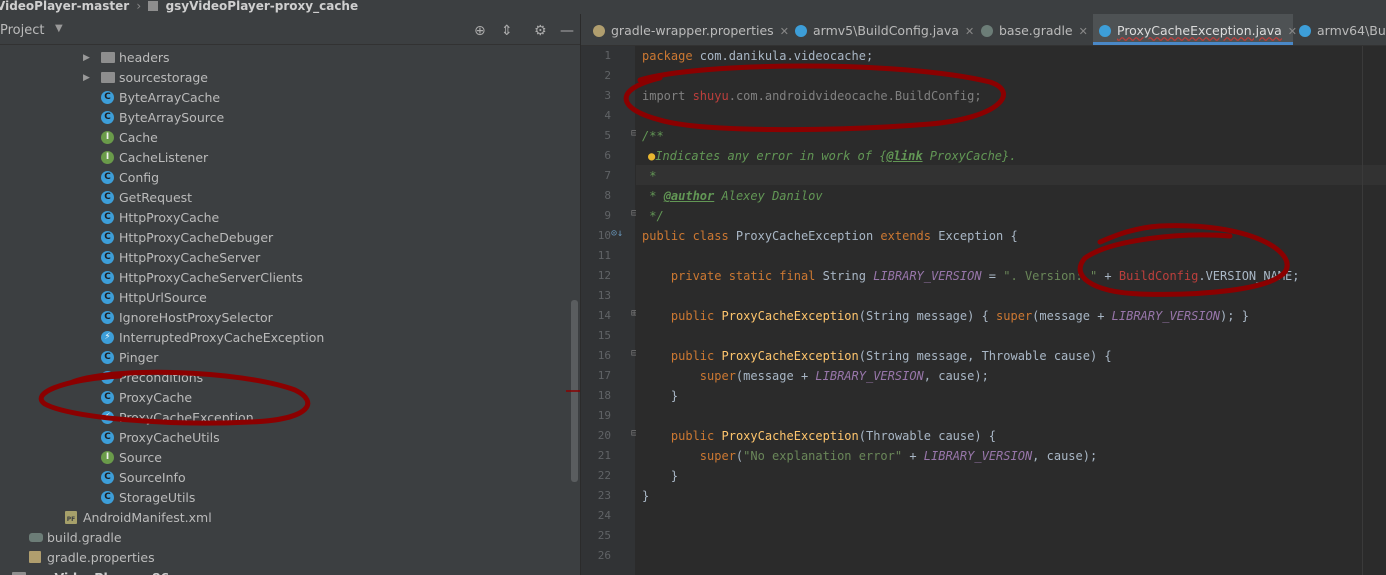 The height and width of the screenshot is (575, 1386). I want to click on breadcrumb-item-root: VideoPlayer-master, so click(64, 6).